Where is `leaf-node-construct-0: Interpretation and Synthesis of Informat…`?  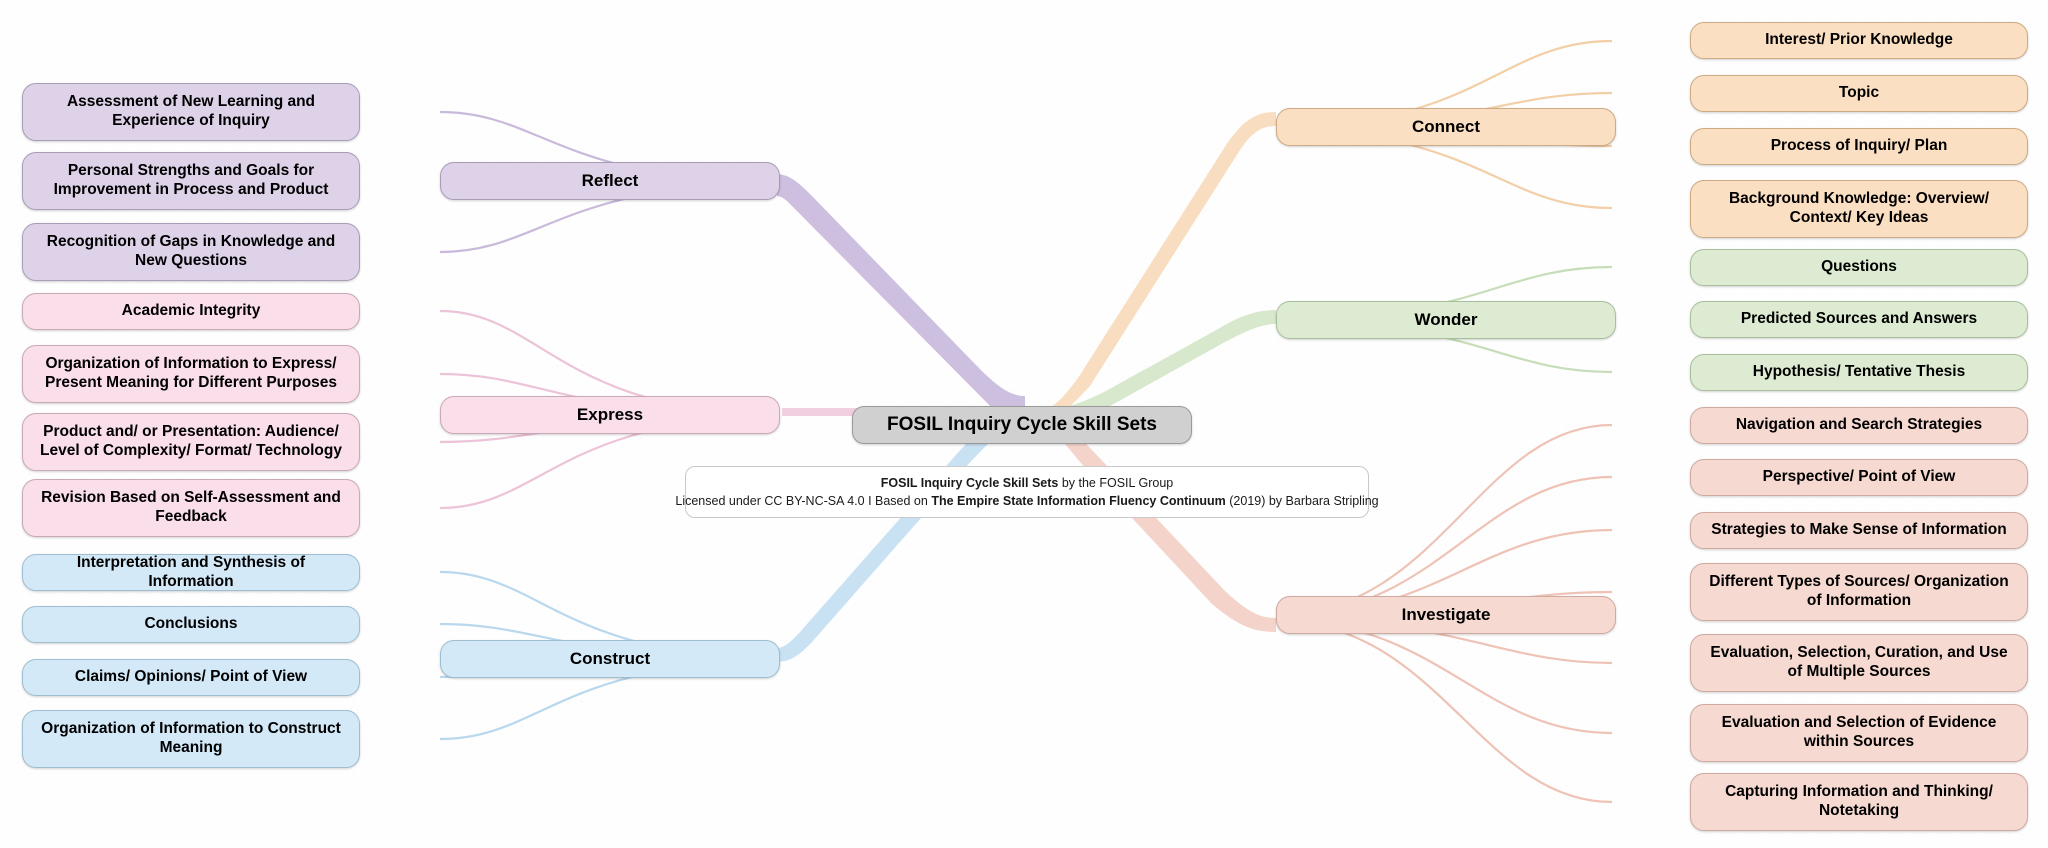
leaf-node-construct-0: Interpretation and Synthesis of Informat… is located at coordinates (191, 572).